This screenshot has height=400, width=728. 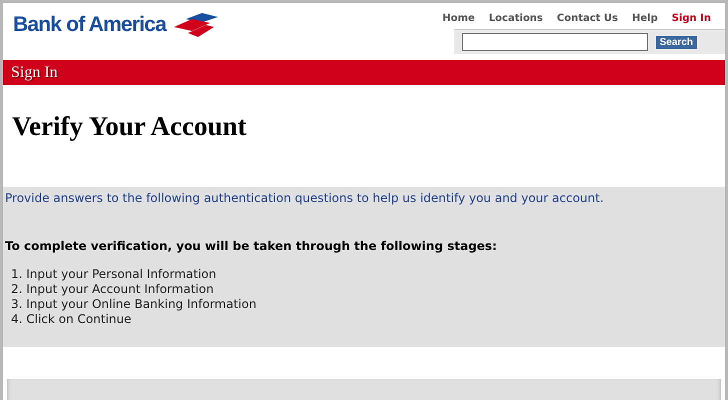 I want to click on nav-link: Sign In, so click(x=691, y=18).